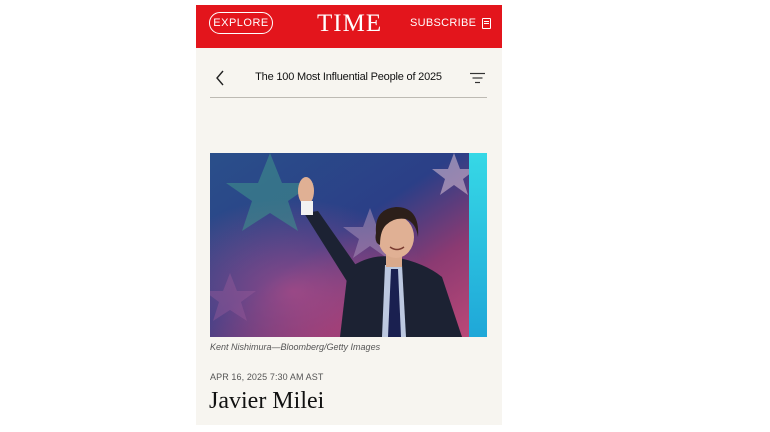 Image resolution: width=770 pixels, height=432 pixels. Describe the element at coordinates (267, 401) in the screenshot. I see `article-headline: Javier Milei` at that location.